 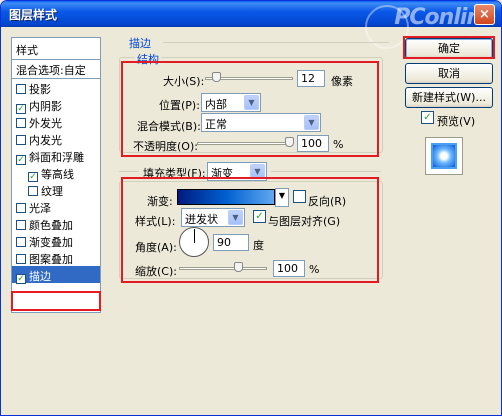 What do you see at coordinates (456, 121) in the screenshot?
I see `preview-label: 预览(V)` at bounding box center [456, 121].